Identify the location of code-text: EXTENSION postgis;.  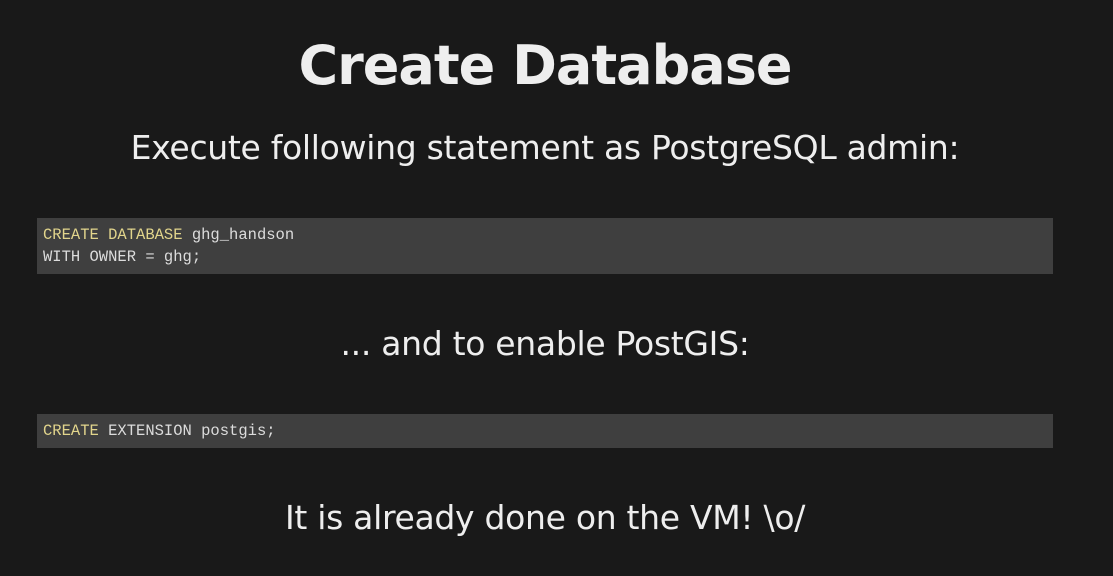
(187, 431).